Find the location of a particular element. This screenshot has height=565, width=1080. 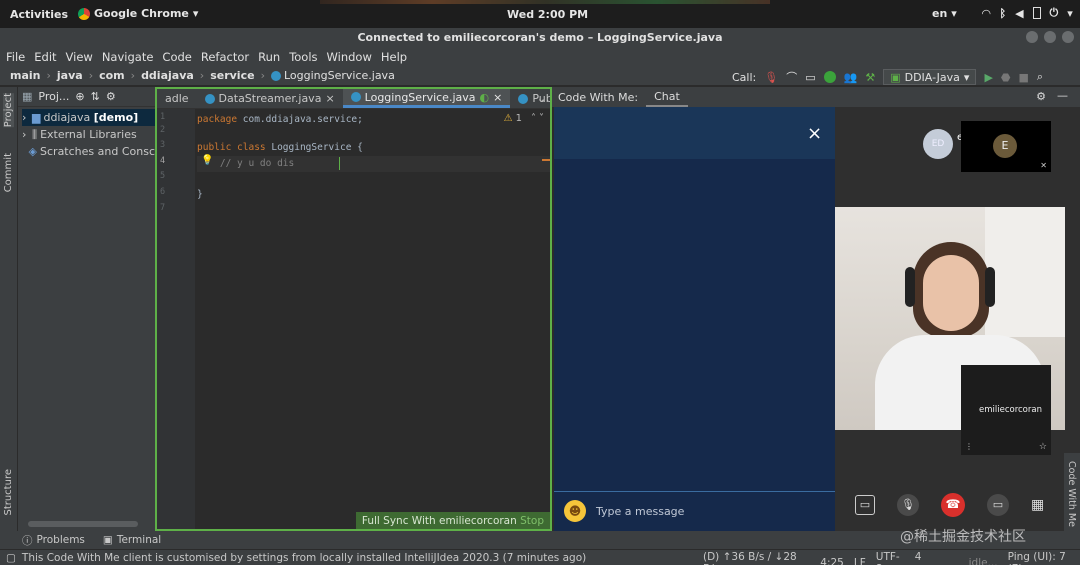

menu-refactor: Refactor is located at coordinates (225, 57).